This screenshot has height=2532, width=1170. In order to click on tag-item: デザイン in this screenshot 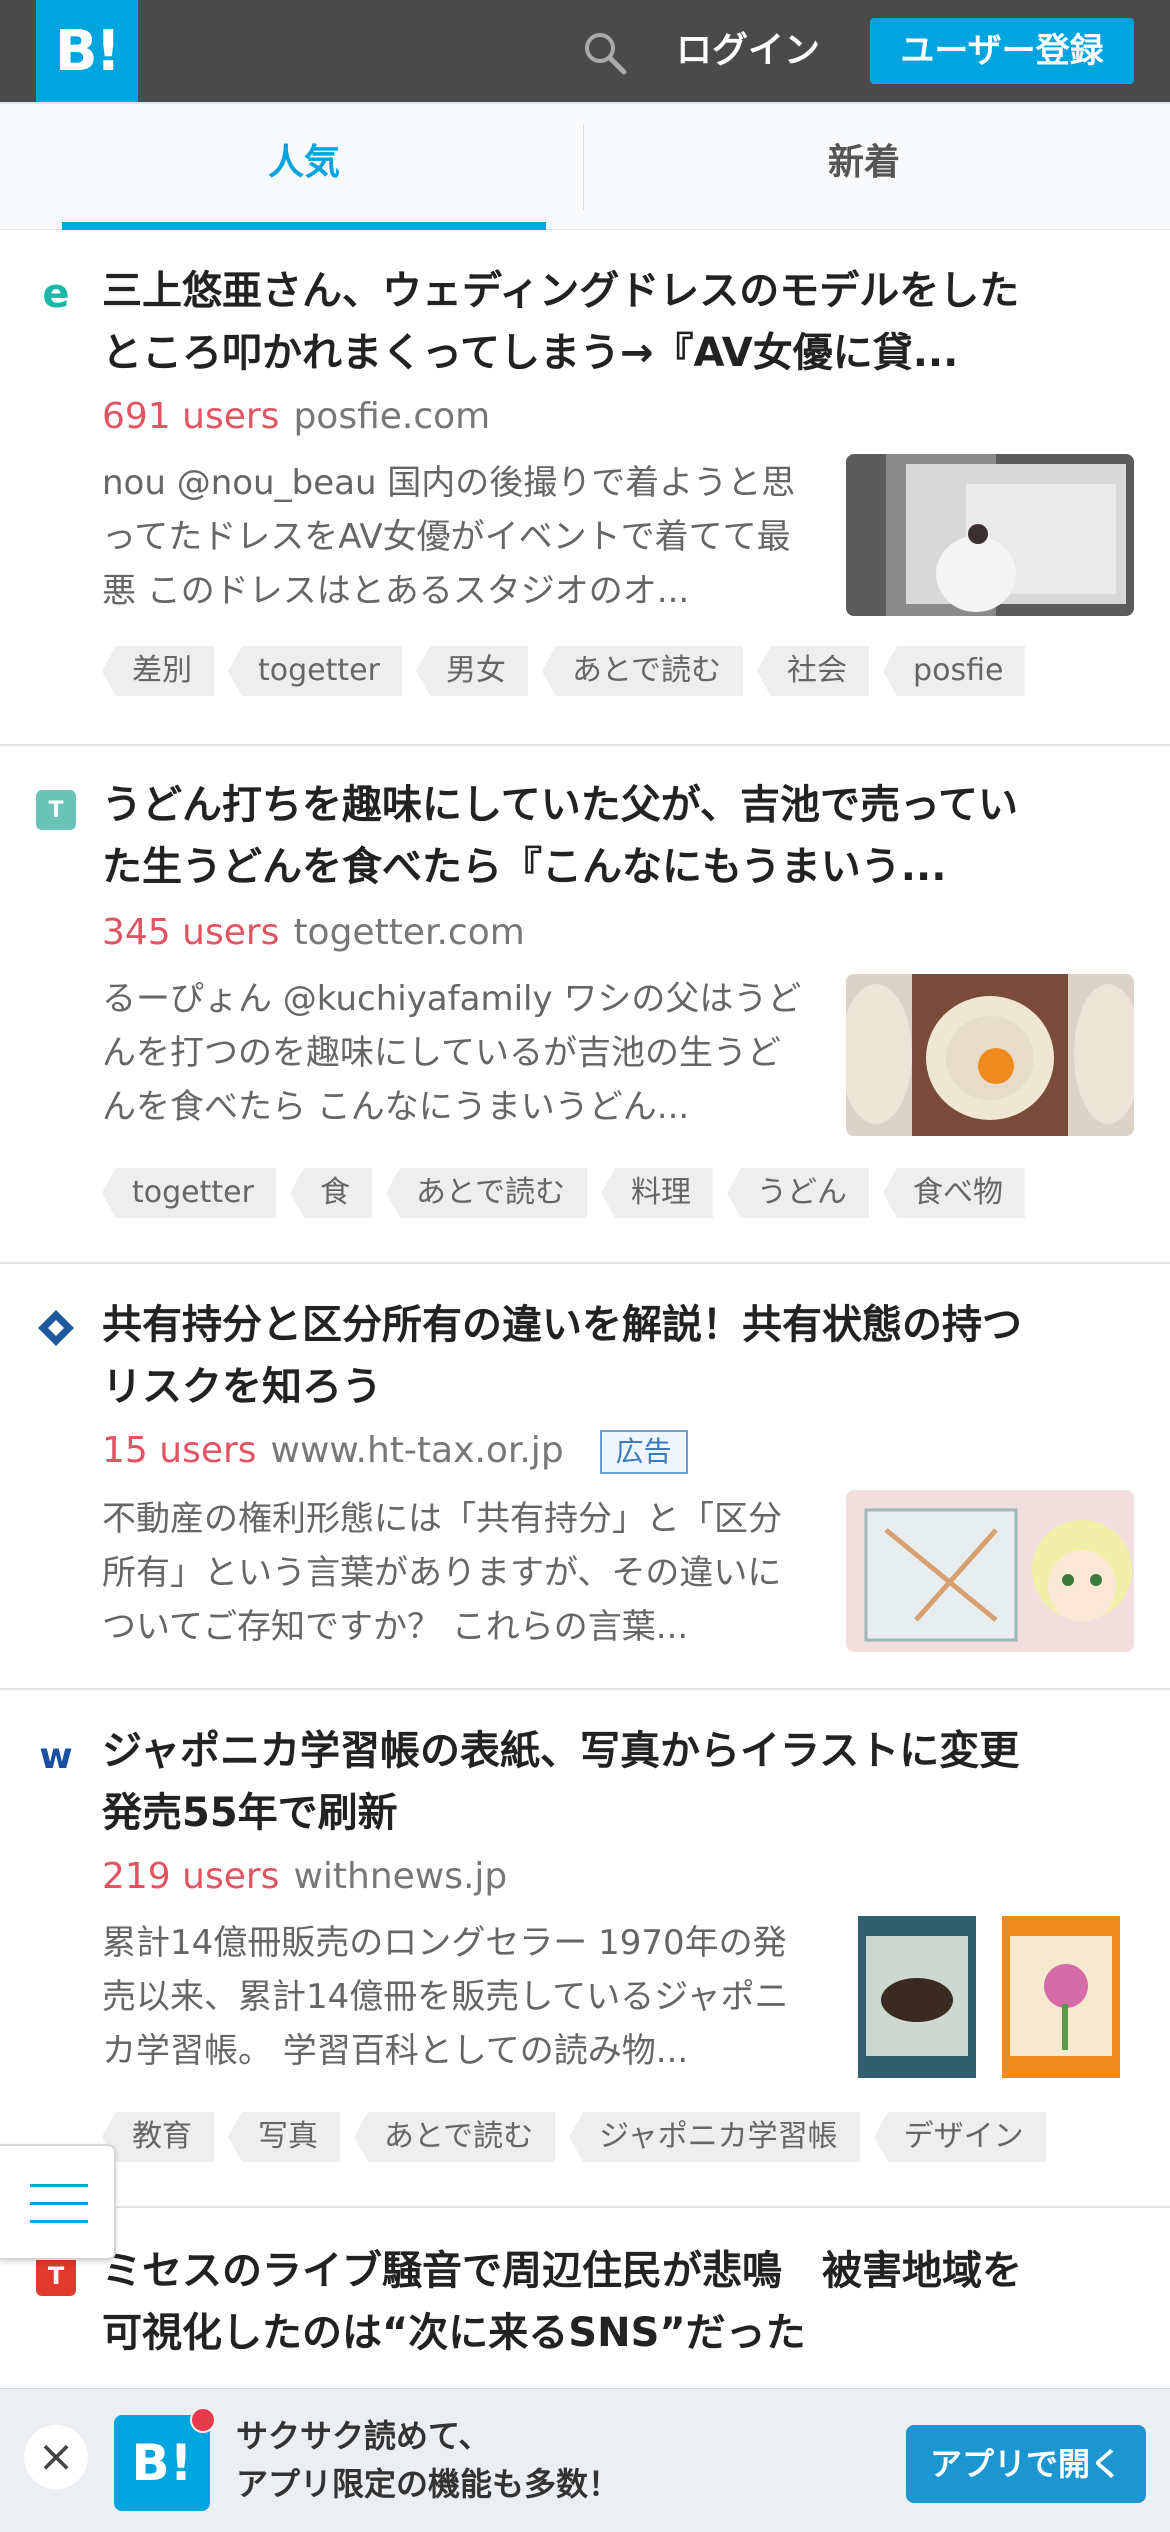, I will do `click(959, 2137)`.